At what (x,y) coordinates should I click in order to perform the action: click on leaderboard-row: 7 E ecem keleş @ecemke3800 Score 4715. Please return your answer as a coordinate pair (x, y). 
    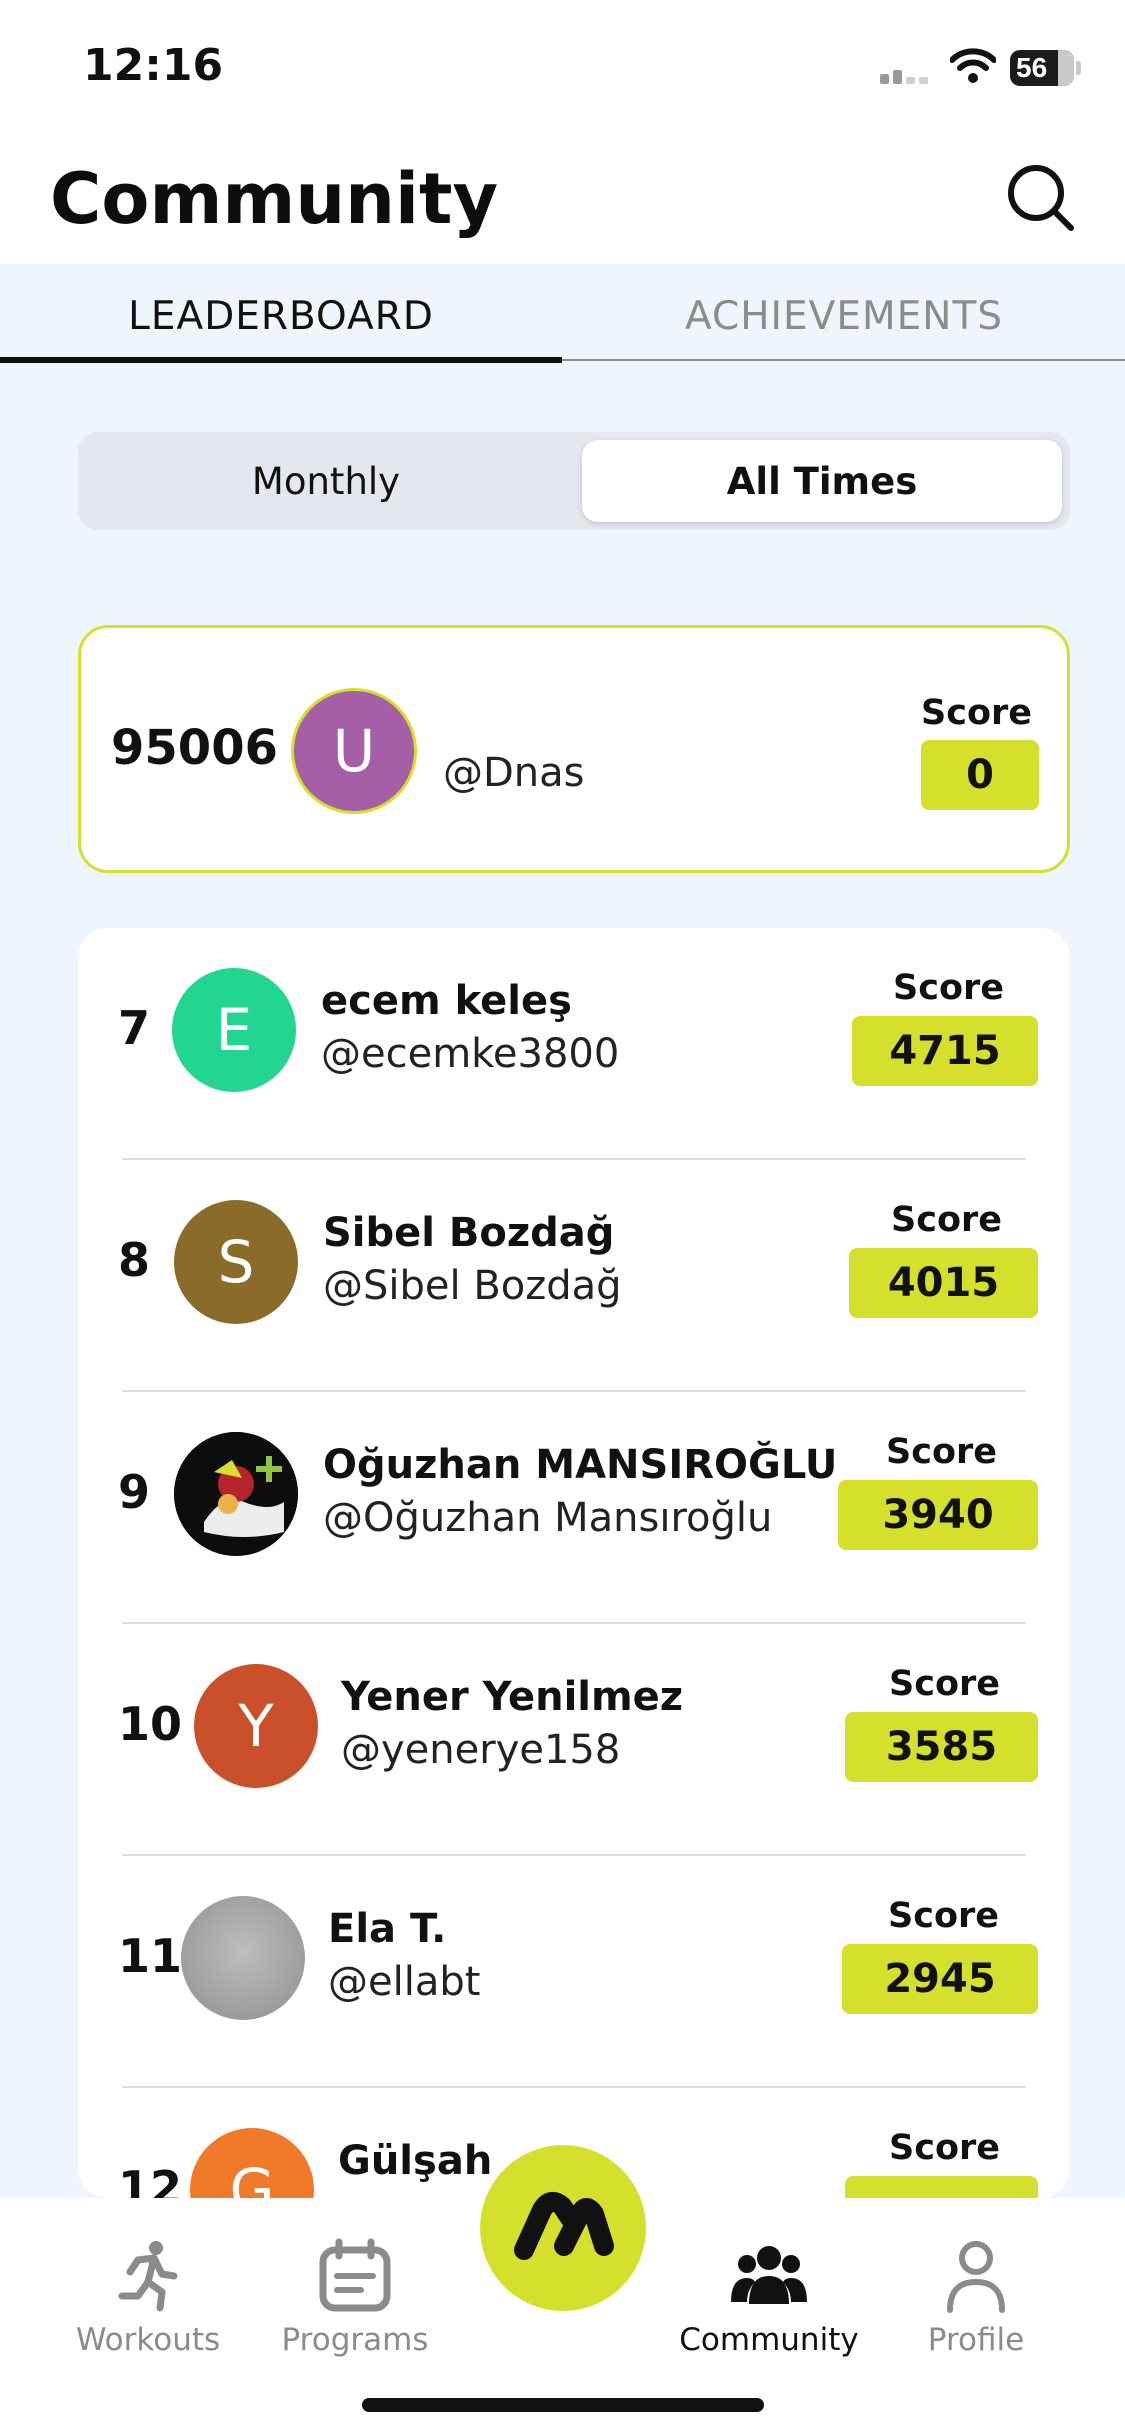
    Looking at the image, I should click on (574, 1044).